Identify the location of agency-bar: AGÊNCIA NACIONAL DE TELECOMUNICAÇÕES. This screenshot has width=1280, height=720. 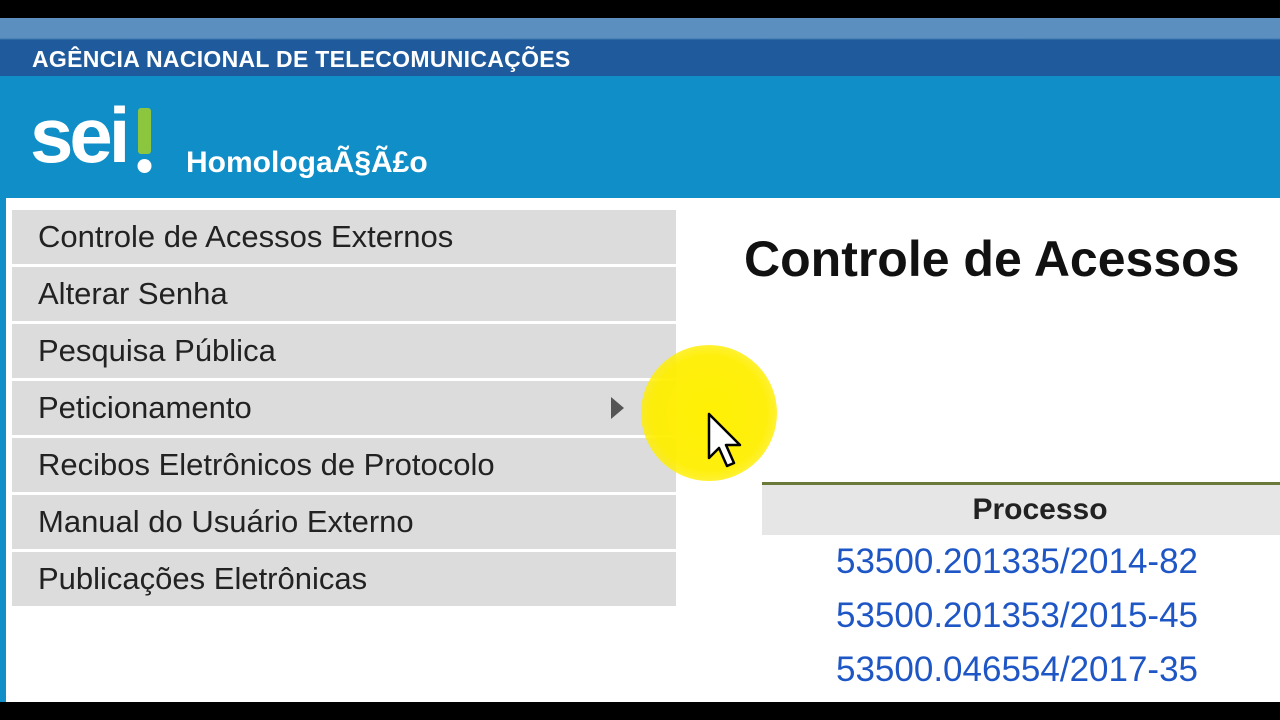
(640, 47).